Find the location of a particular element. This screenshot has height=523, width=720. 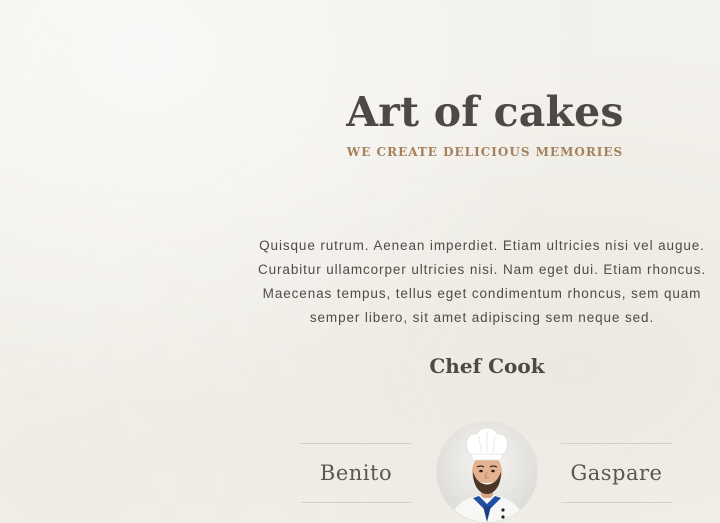

chef-name-right: Gaspare is located at coordinates (616, 473).